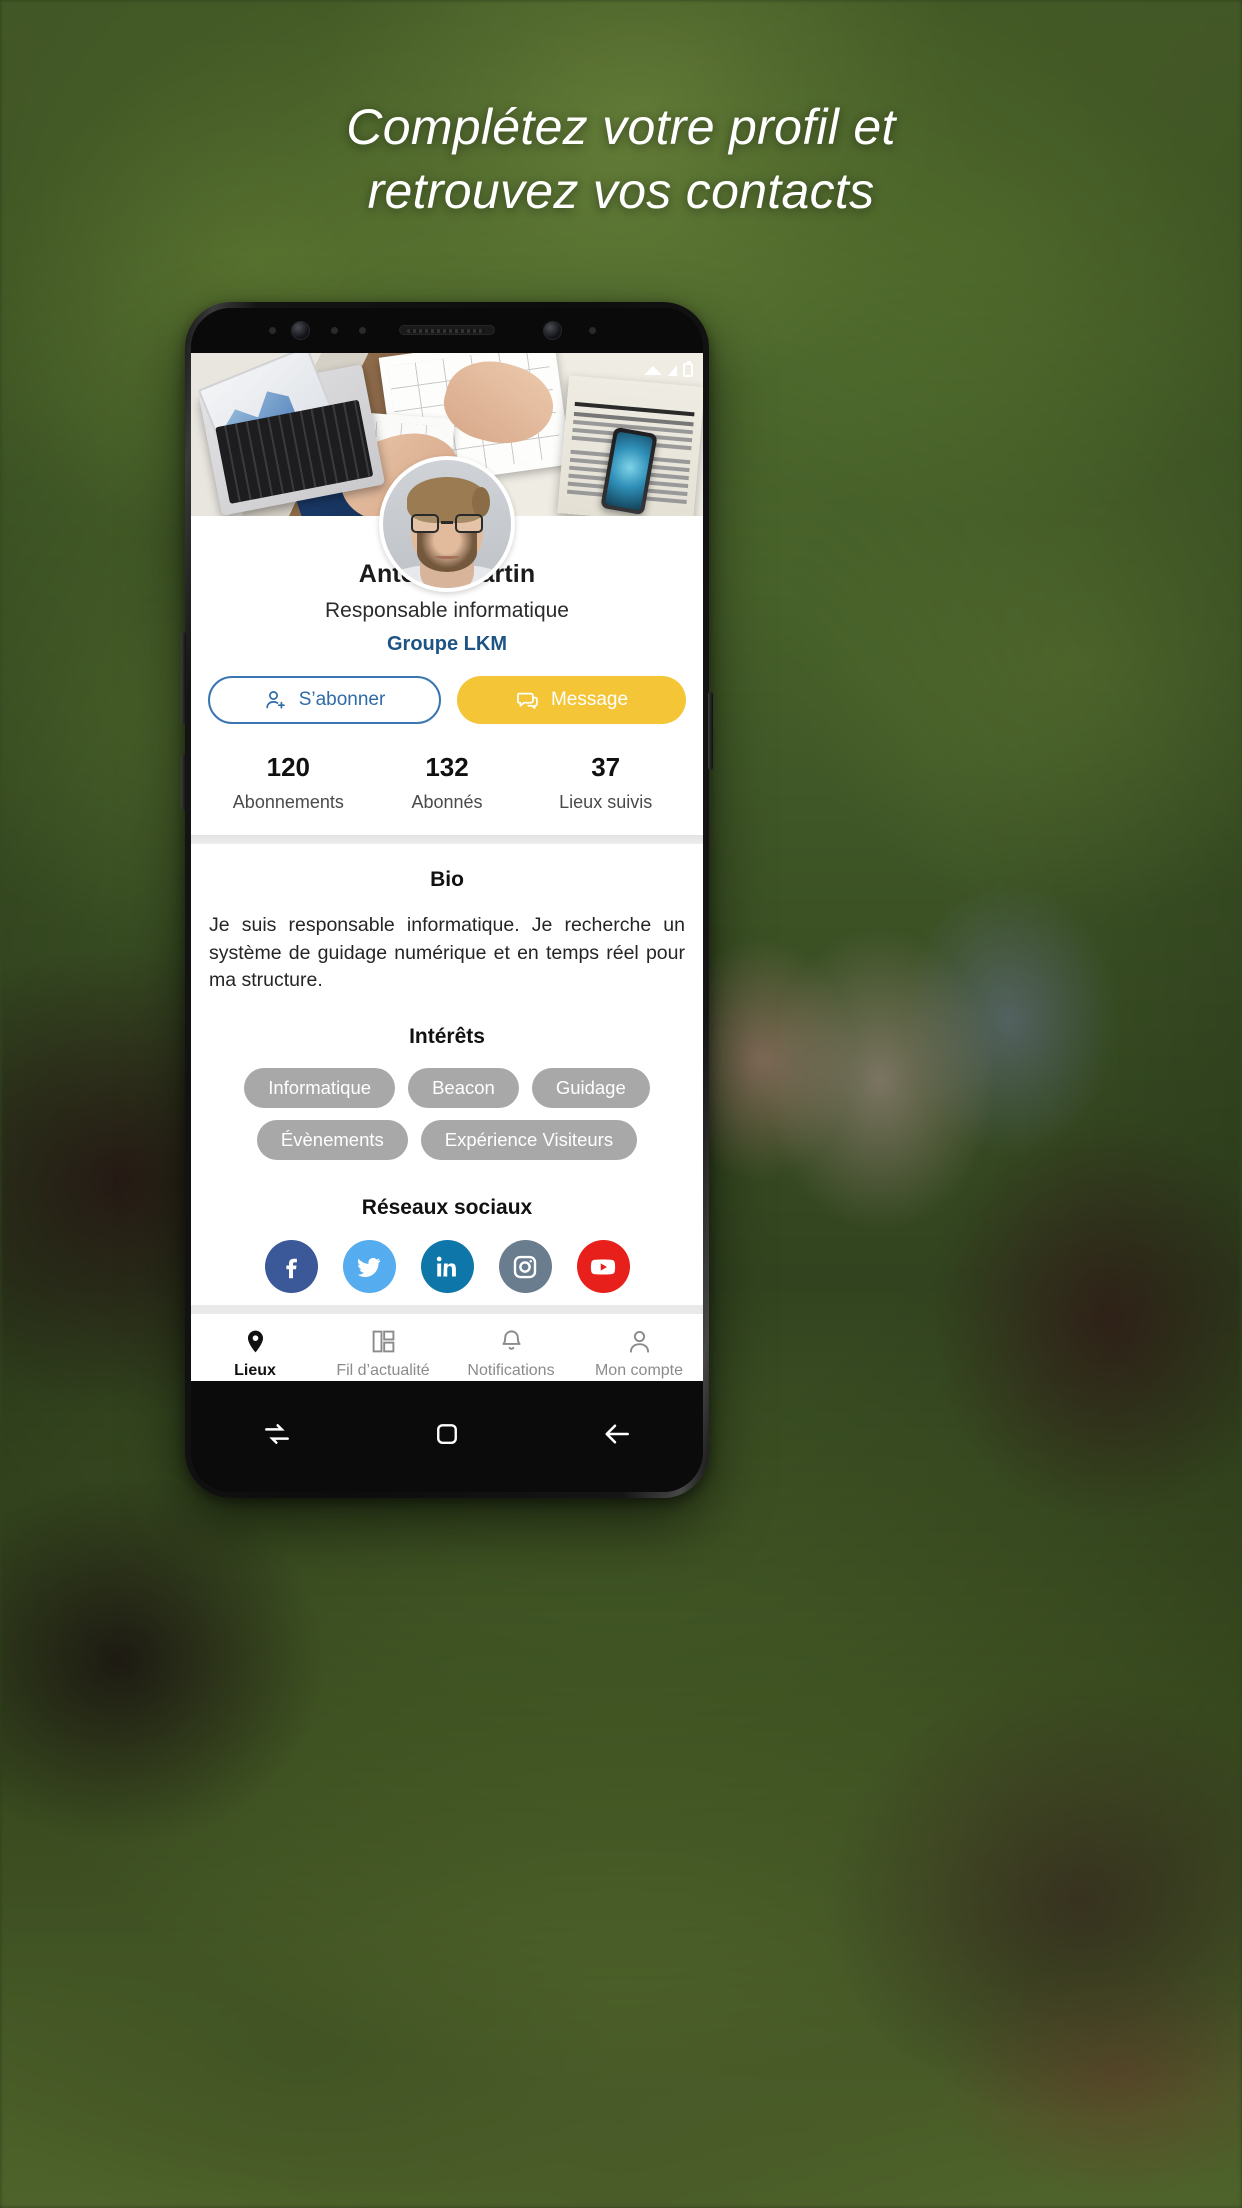 The image size is (1242, 2208). Describe the element at coordinates (447, 839) in the screenshot. I see `section-divider` at that location.